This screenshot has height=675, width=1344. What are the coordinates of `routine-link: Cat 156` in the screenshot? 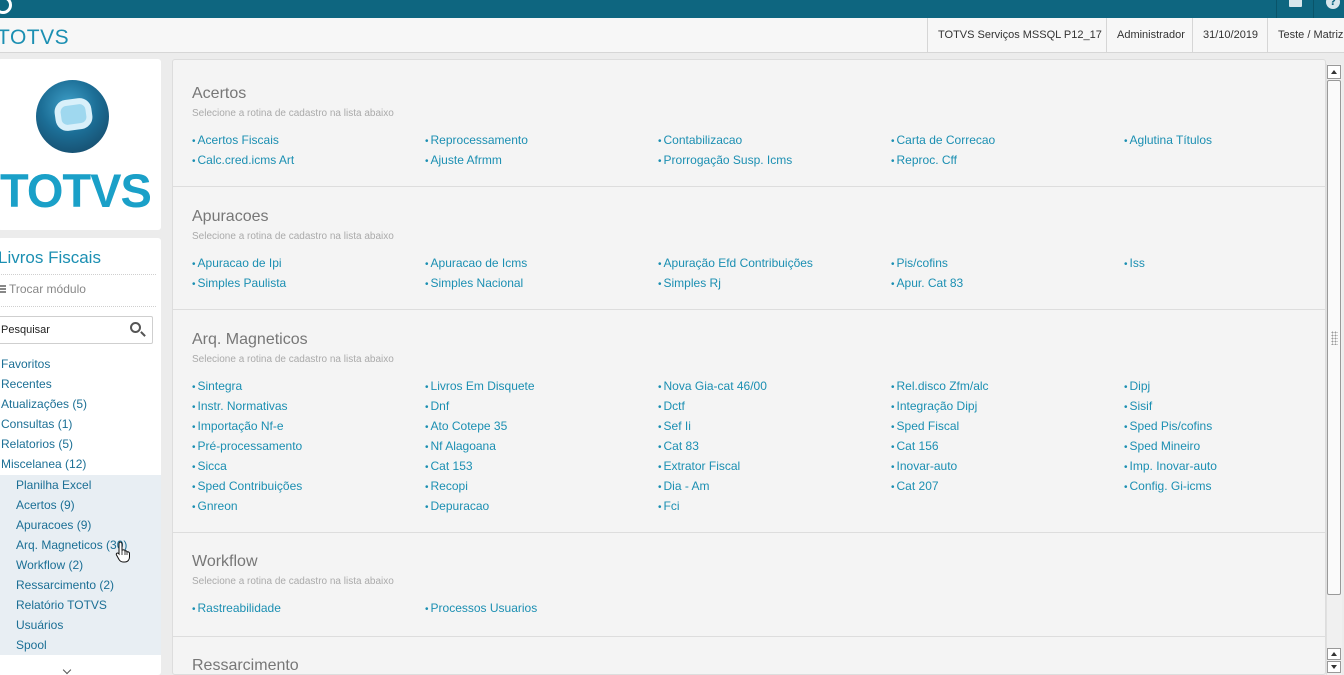 It's located at (915, 446).